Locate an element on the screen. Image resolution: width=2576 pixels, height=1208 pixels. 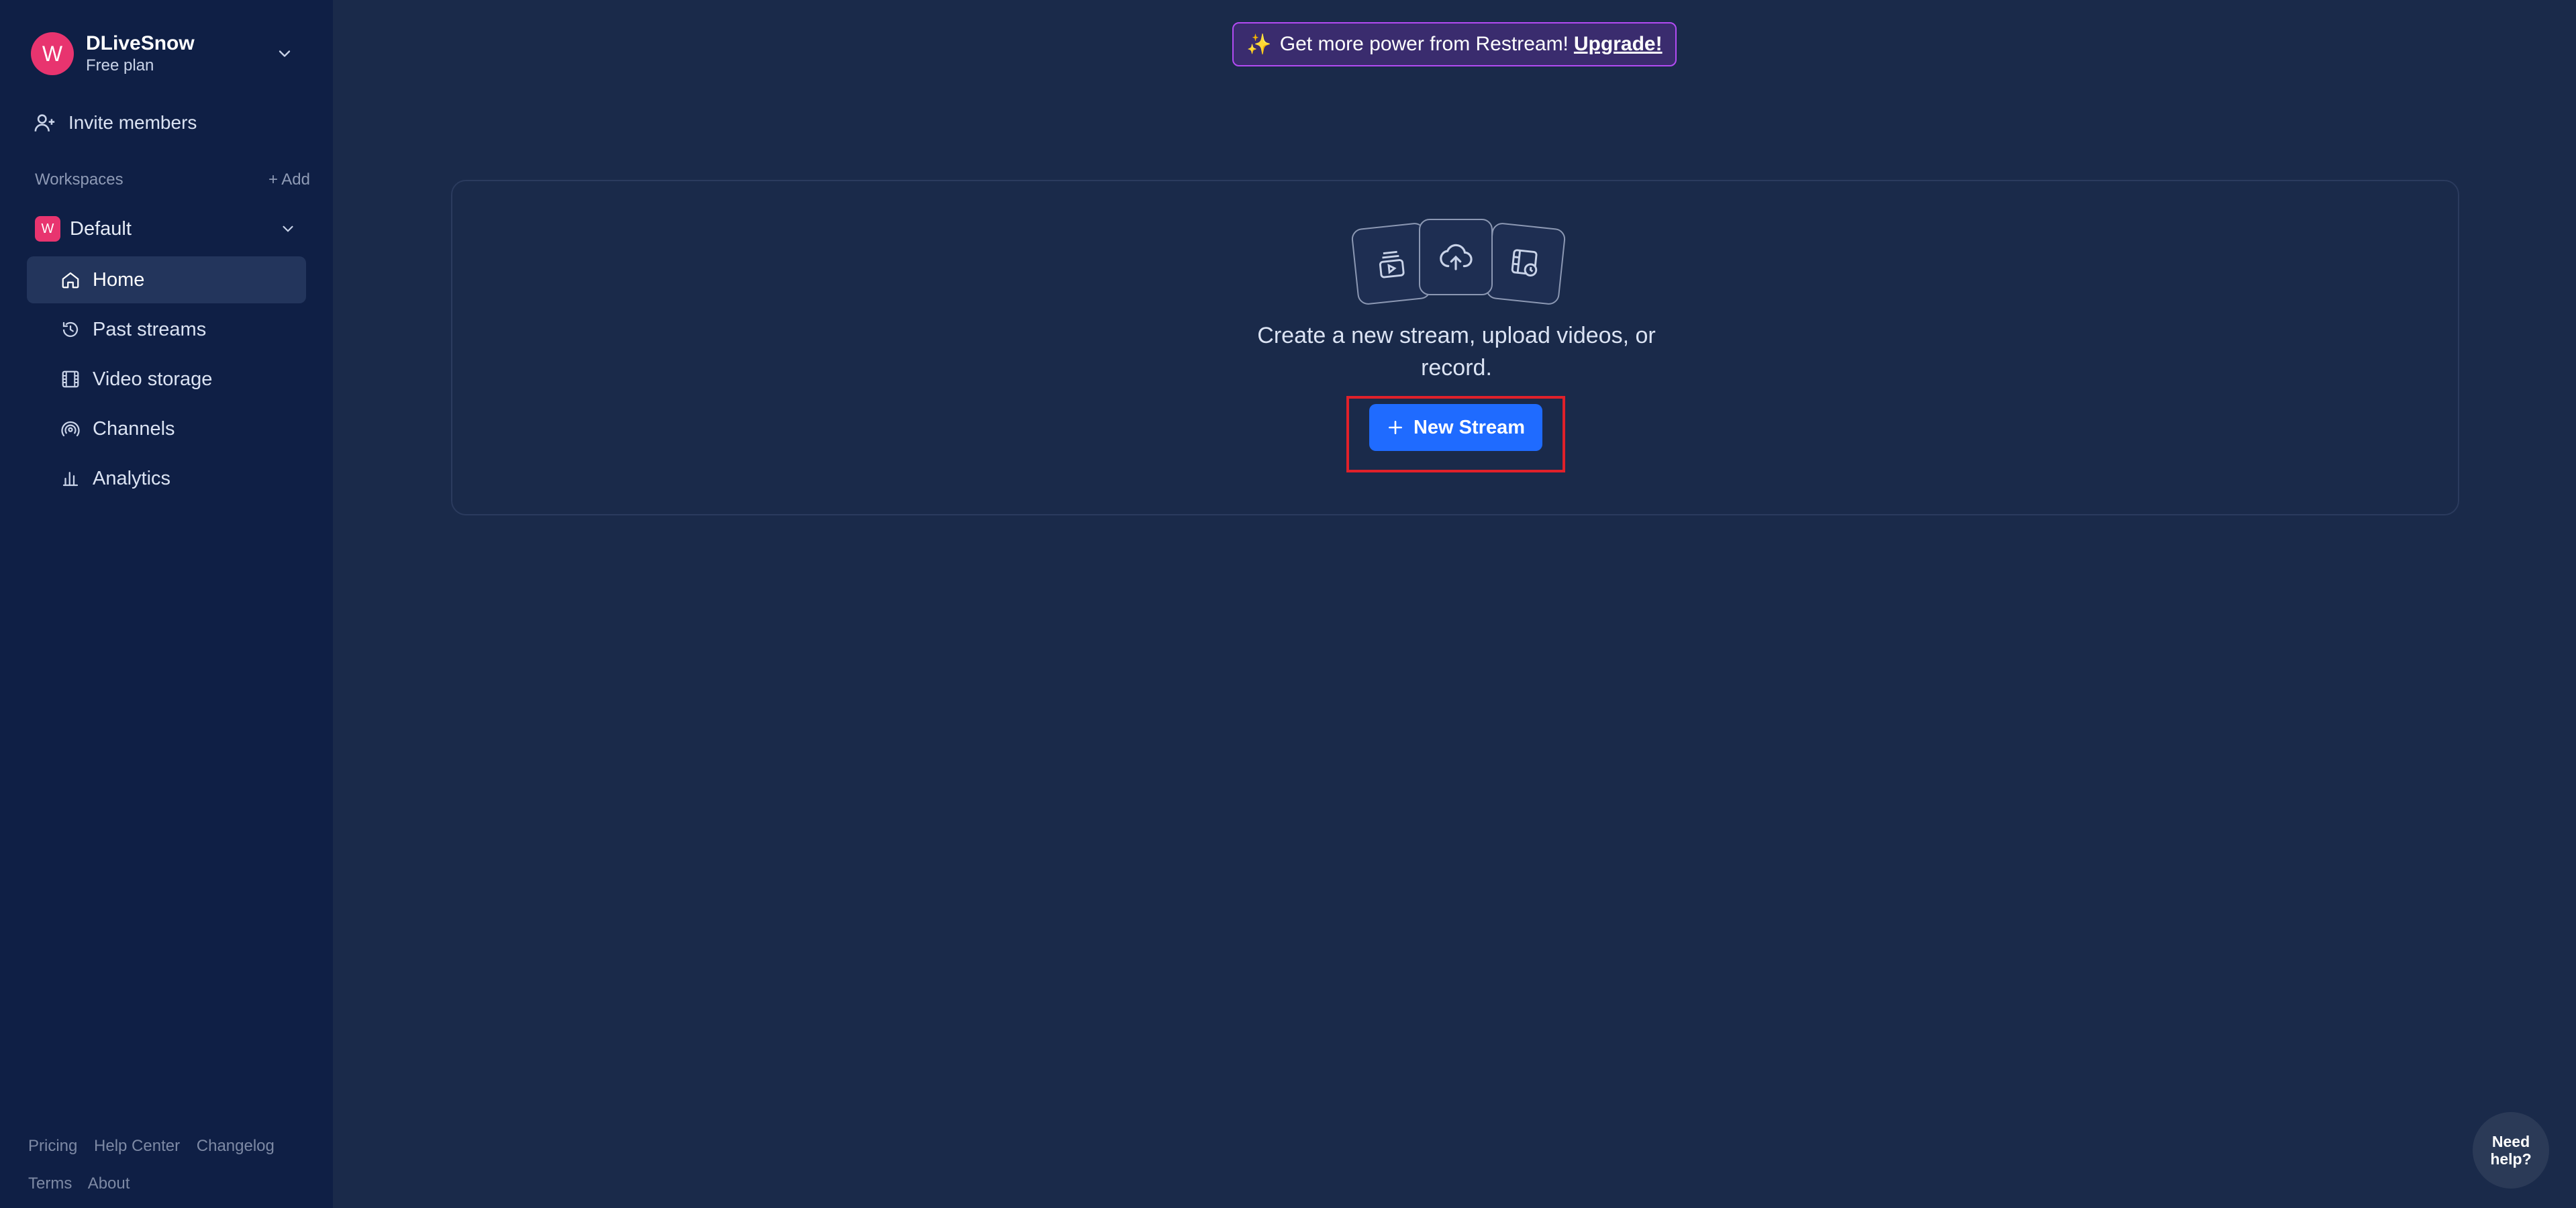
need-help-button: Need help? is located at coordinates (2511, 1150).